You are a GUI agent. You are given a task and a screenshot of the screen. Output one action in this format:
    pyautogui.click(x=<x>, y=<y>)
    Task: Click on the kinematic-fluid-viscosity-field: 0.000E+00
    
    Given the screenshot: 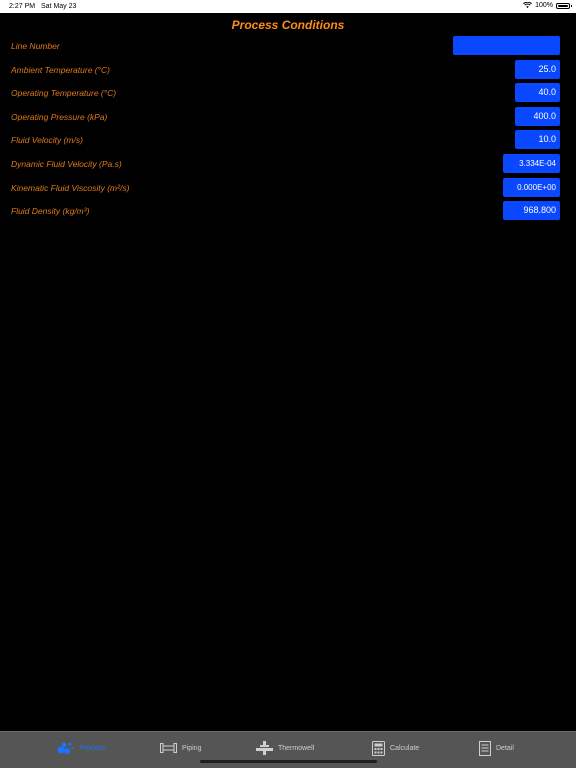 What is the action you would take?
    pyautogui.click(x=531, y=187)
    